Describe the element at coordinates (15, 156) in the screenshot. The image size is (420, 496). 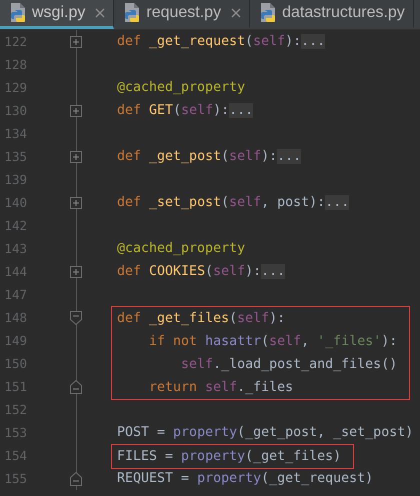
I see `line-number: 135` at that location.